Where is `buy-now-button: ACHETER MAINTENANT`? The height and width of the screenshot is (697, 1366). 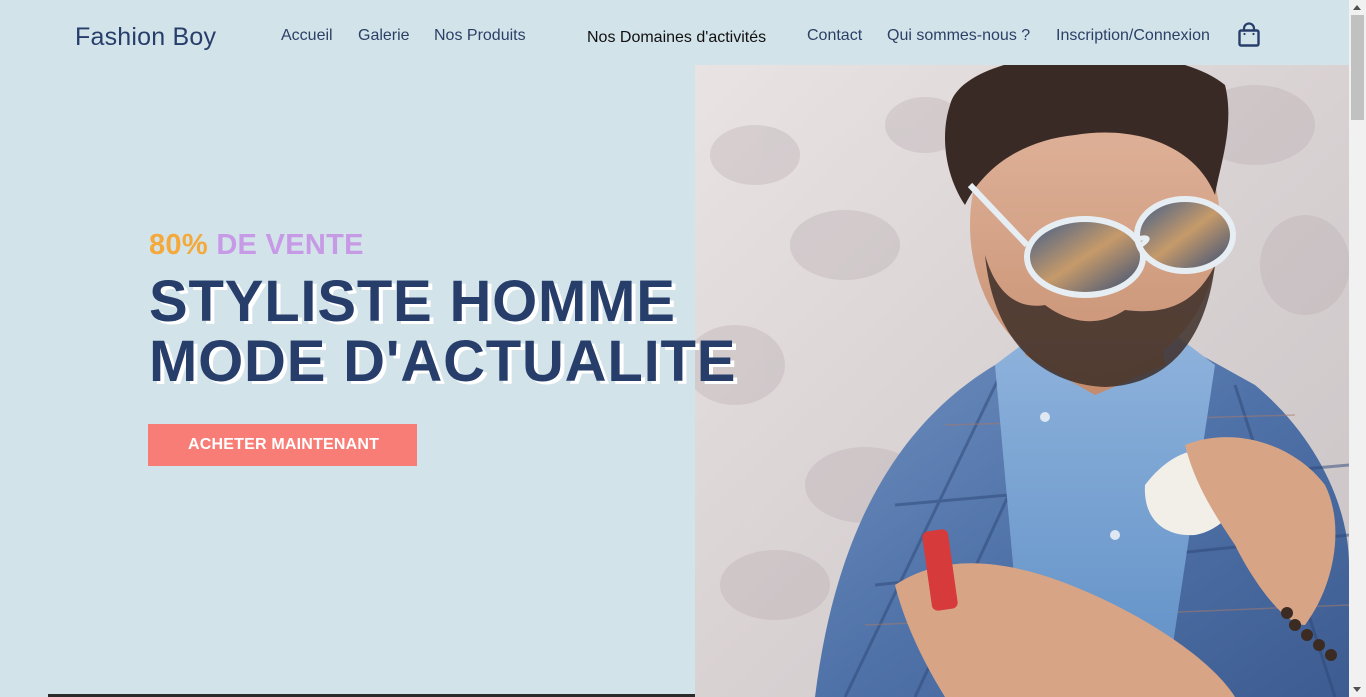
buy-now-button: ACHETER MAINTENANT is located at coordinates (282, 445).